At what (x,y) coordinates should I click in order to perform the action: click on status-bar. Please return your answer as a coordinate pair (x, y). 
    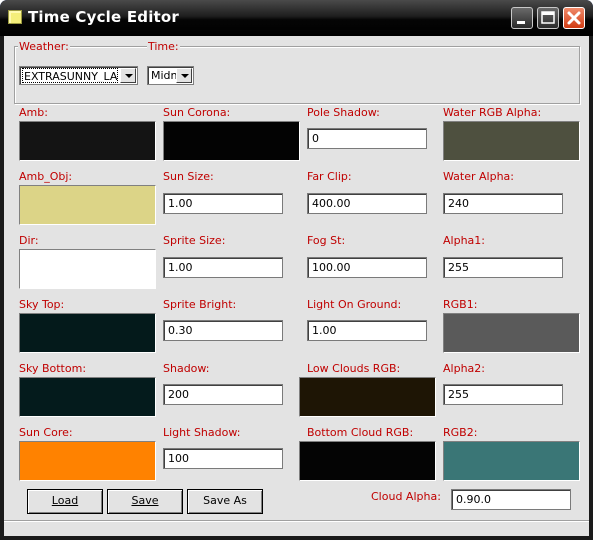
    Looking at the image, I should click on (296, 528).